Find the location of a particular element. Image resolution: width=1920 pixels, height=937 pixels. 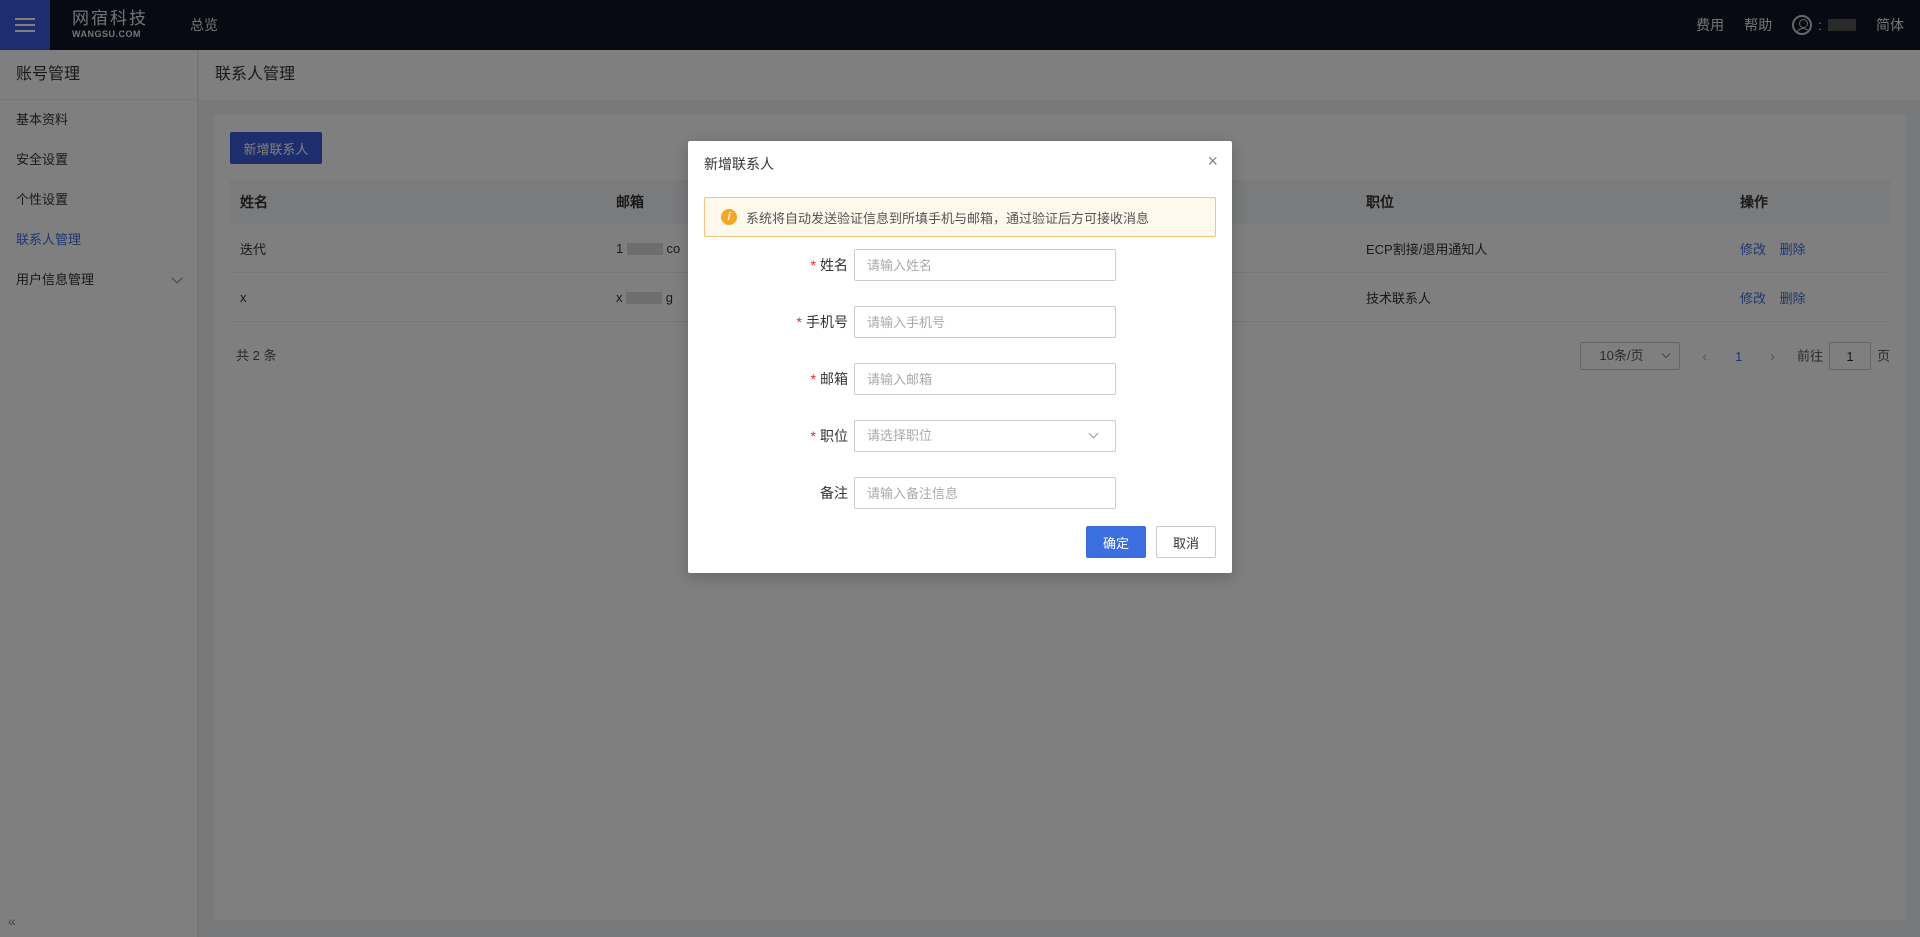

phone-input is located at coordinates (985, 322).